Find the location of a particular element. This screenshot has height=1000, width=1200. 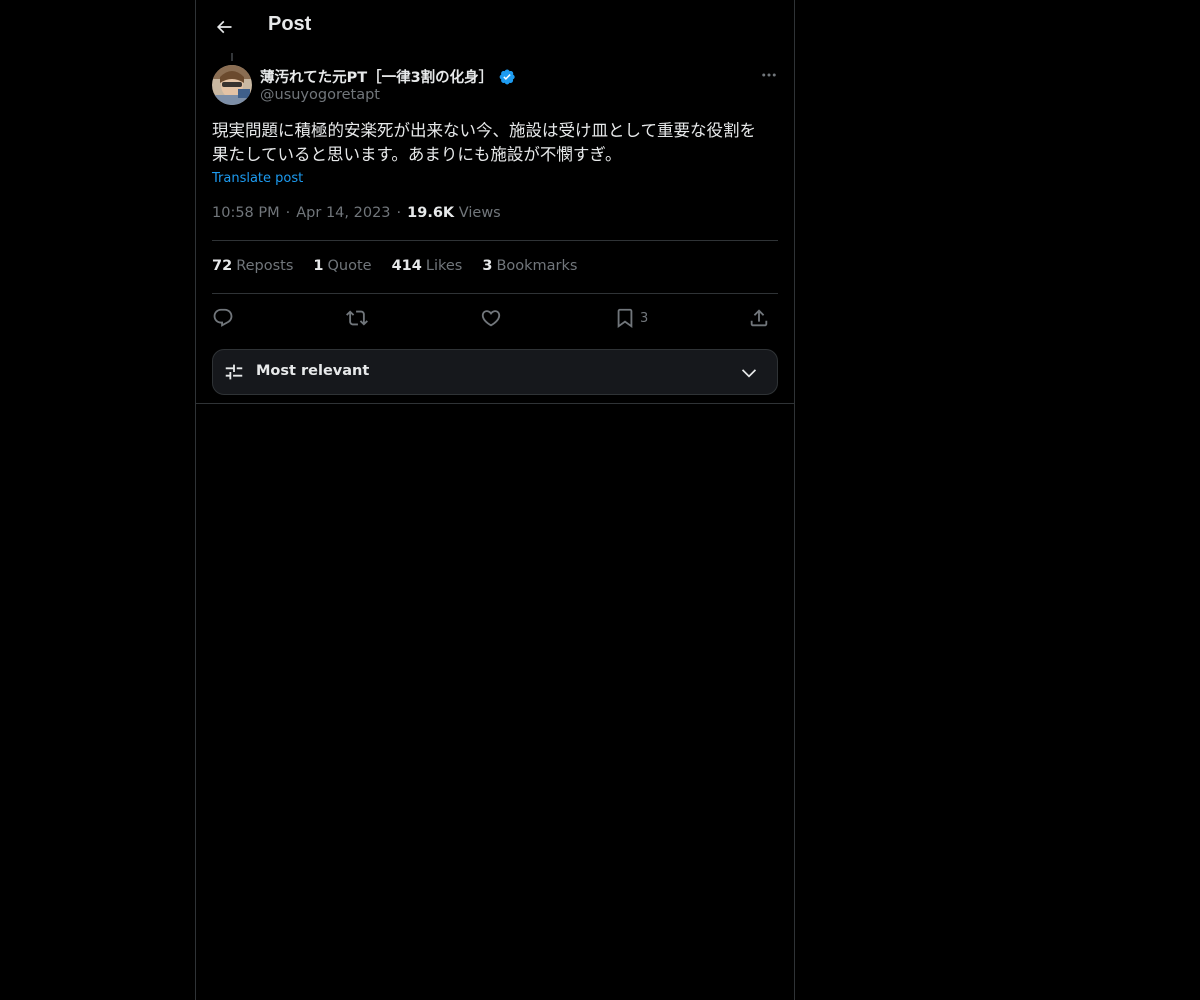

avatar-image is located at coordinates (232, 85).